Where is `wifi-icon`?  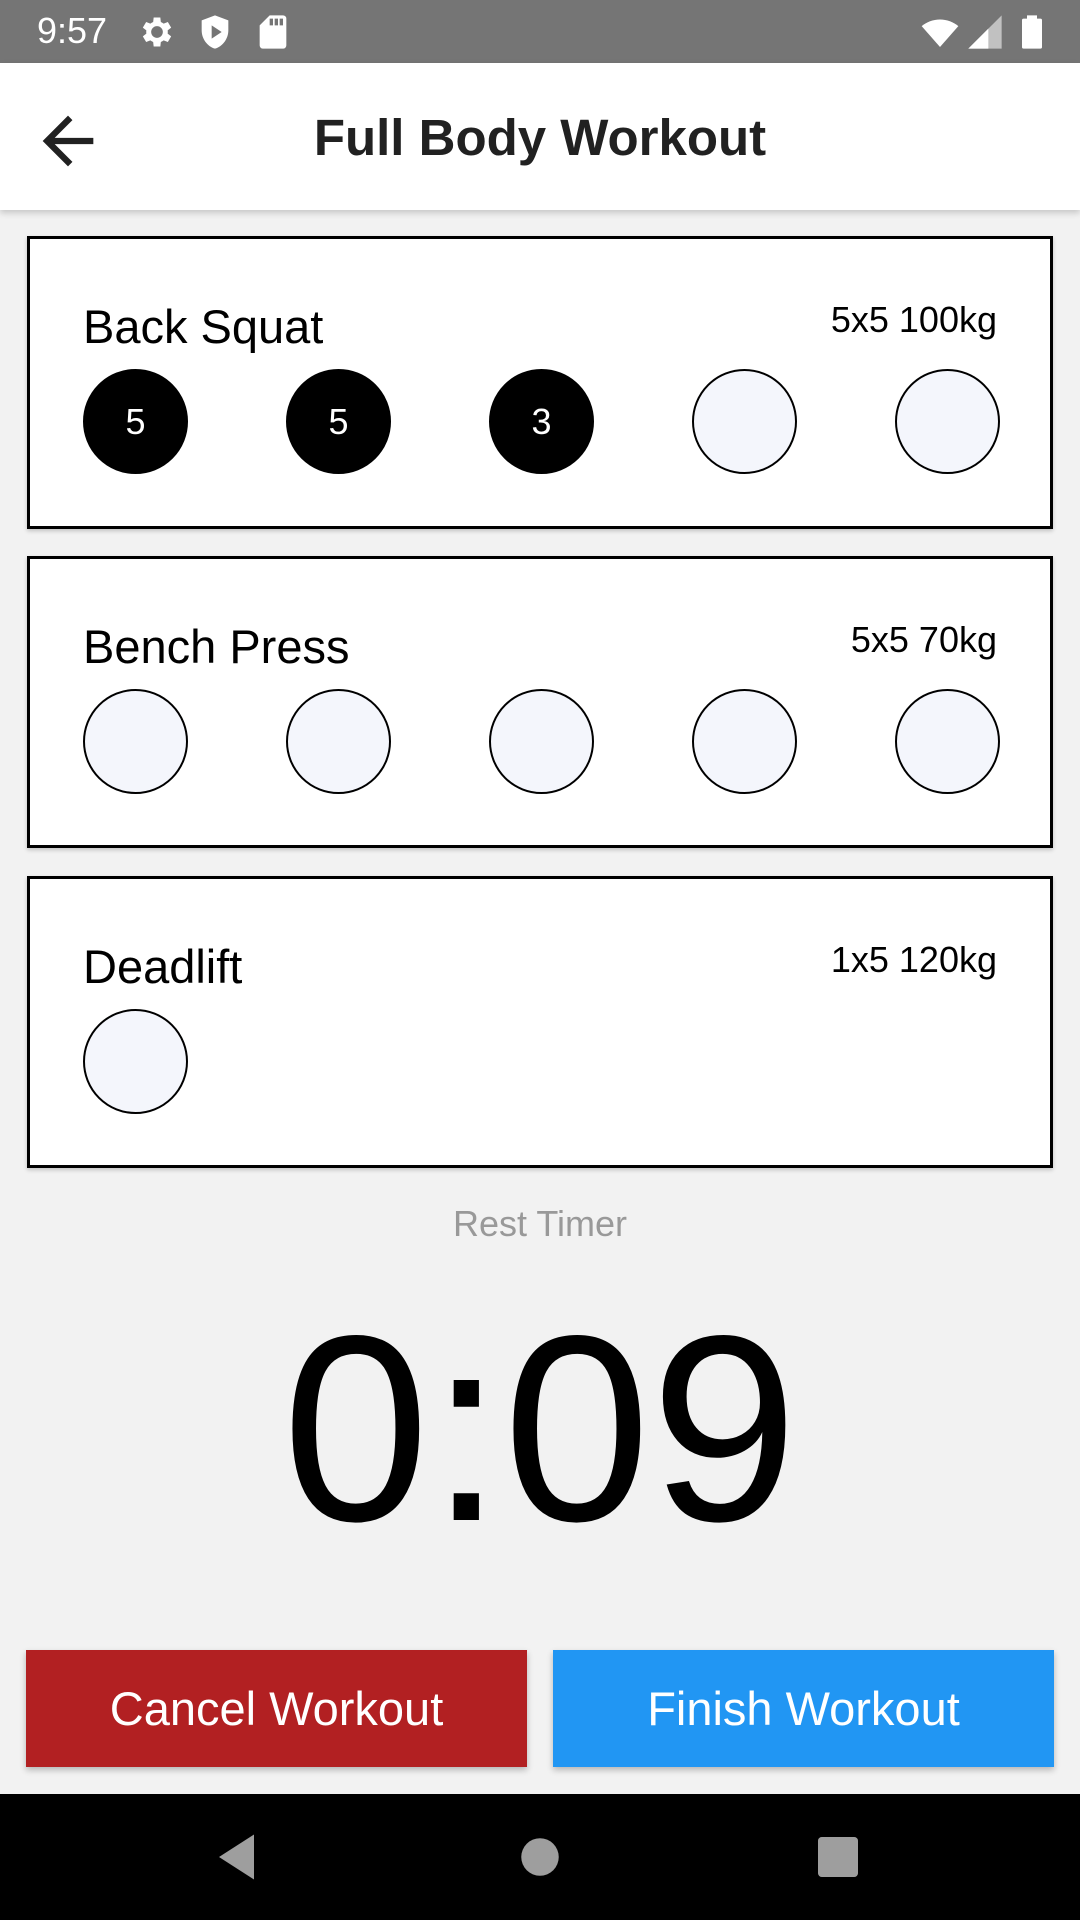
wifi-icon is located at coordinates (940, 32).